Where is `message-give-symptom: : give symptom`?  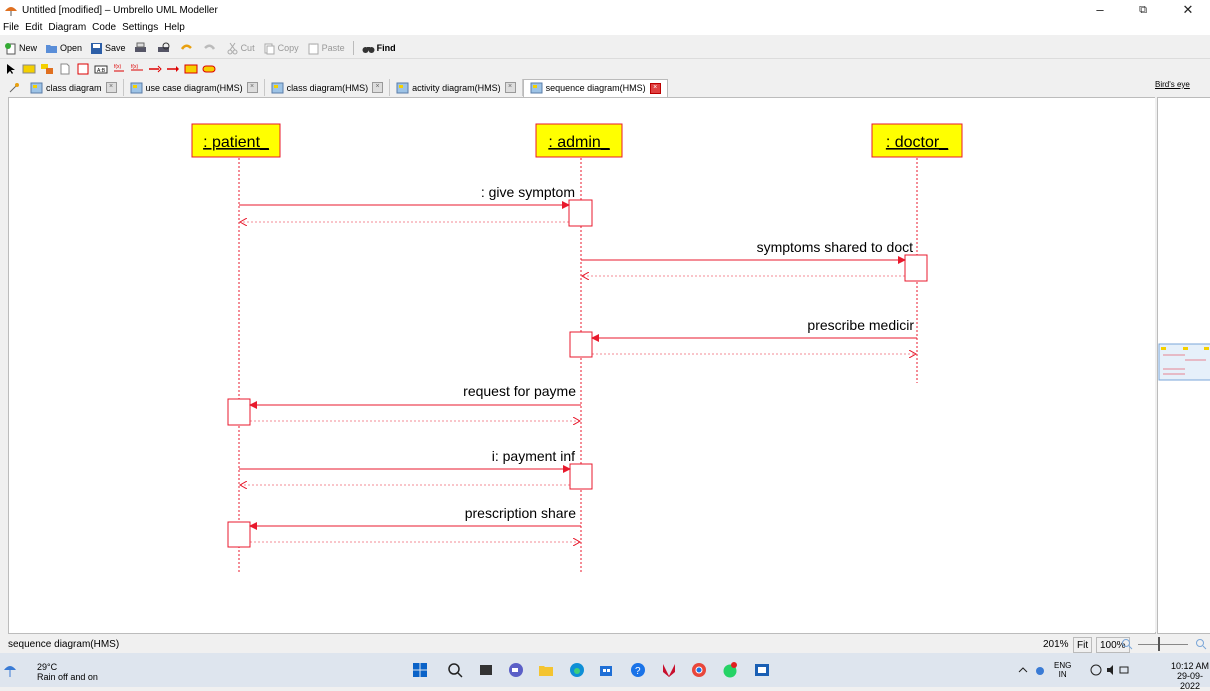
message-give-symptom: : give symptom is located at coordinates (407, 203).